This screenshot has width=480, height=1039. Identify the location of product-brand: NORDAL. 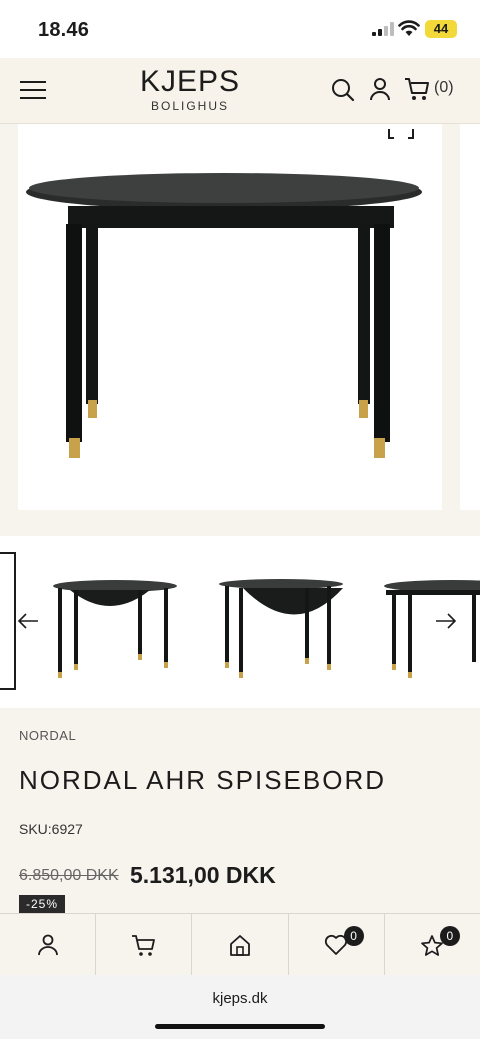
(47, 735).